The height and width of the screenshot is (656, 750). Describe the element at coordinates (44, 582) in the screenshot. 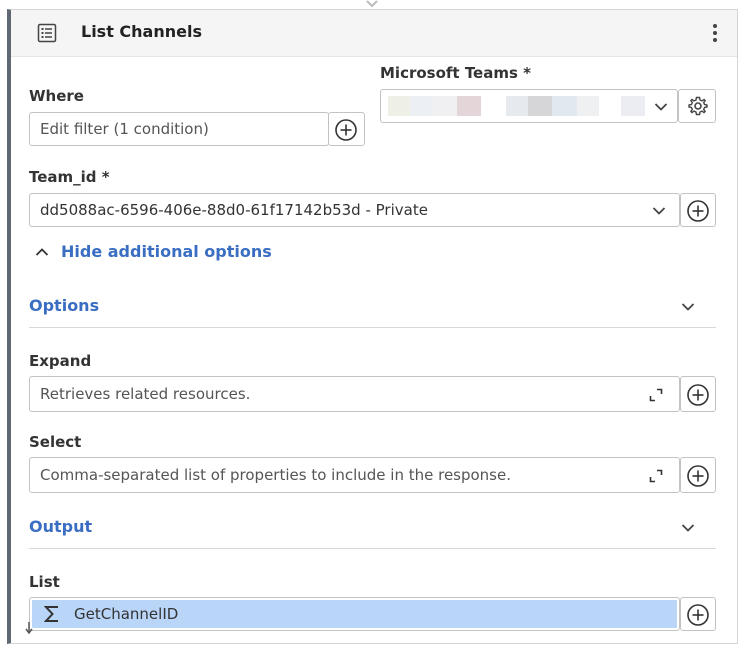

I see `list-label: List` at that location.